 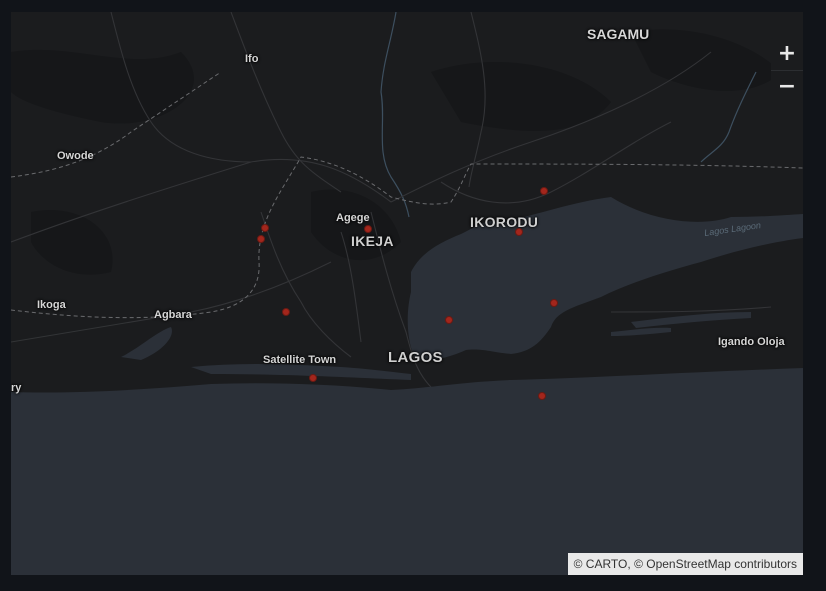 What do you see at coordinates (353, 218) in the screenshot?
I see `place-label-agege: Agege` at bounding box center [353, 218].